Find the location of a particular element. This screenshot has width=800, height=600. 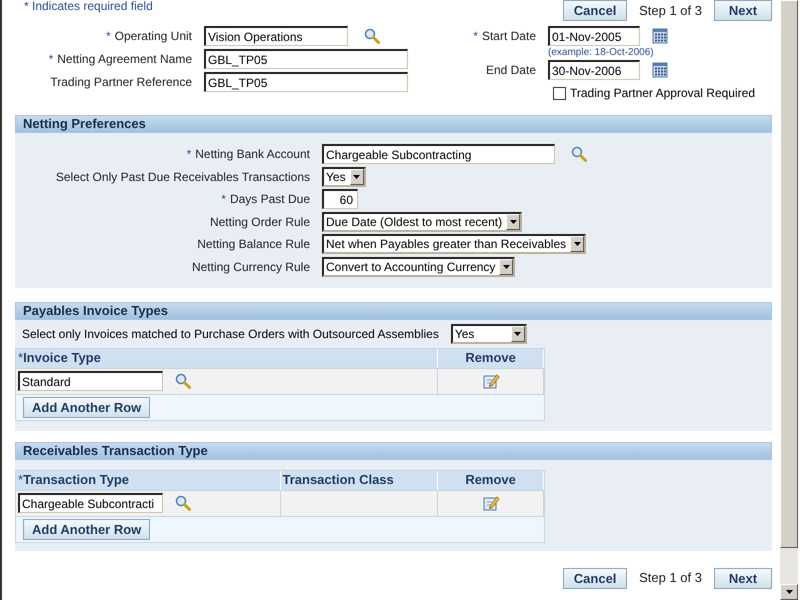

field-label: Netting Currency Rule is located at coordinates (250, 267).